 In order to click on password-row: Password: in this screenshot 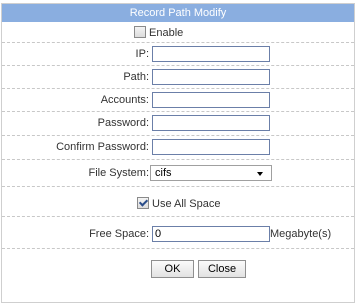, I will do `click(178, 124)`.